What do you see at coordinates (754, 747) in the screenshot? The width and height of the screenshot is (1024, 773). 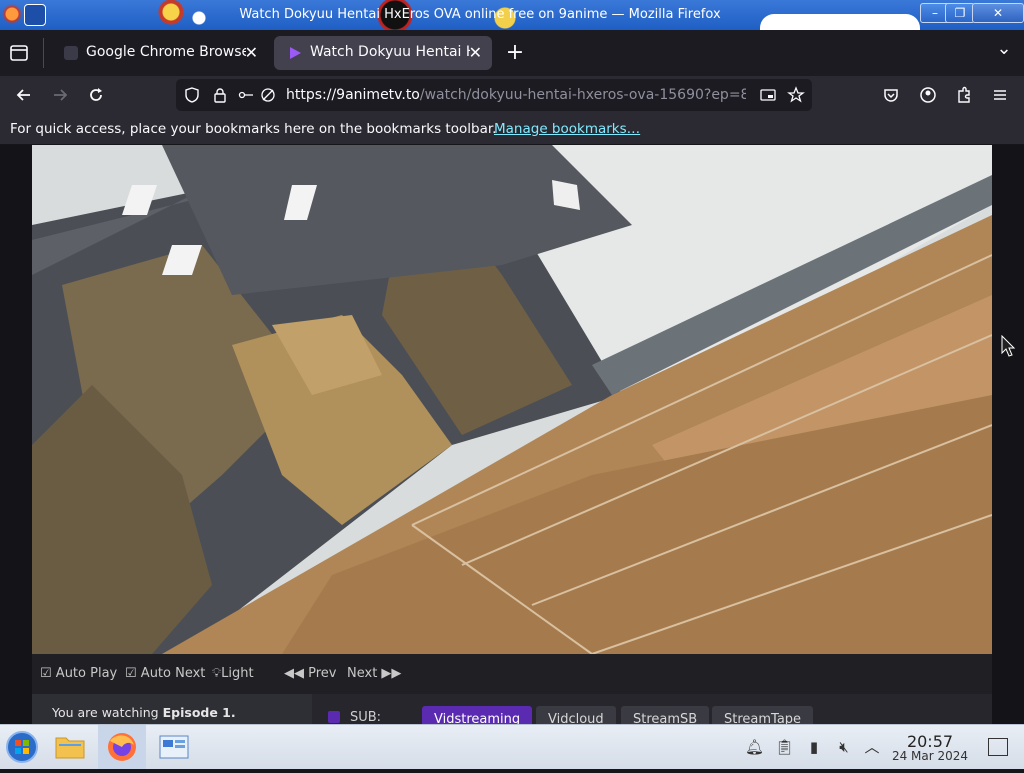 I see `notifications-icon: 🔔︎` at bounding box center [754, 747].